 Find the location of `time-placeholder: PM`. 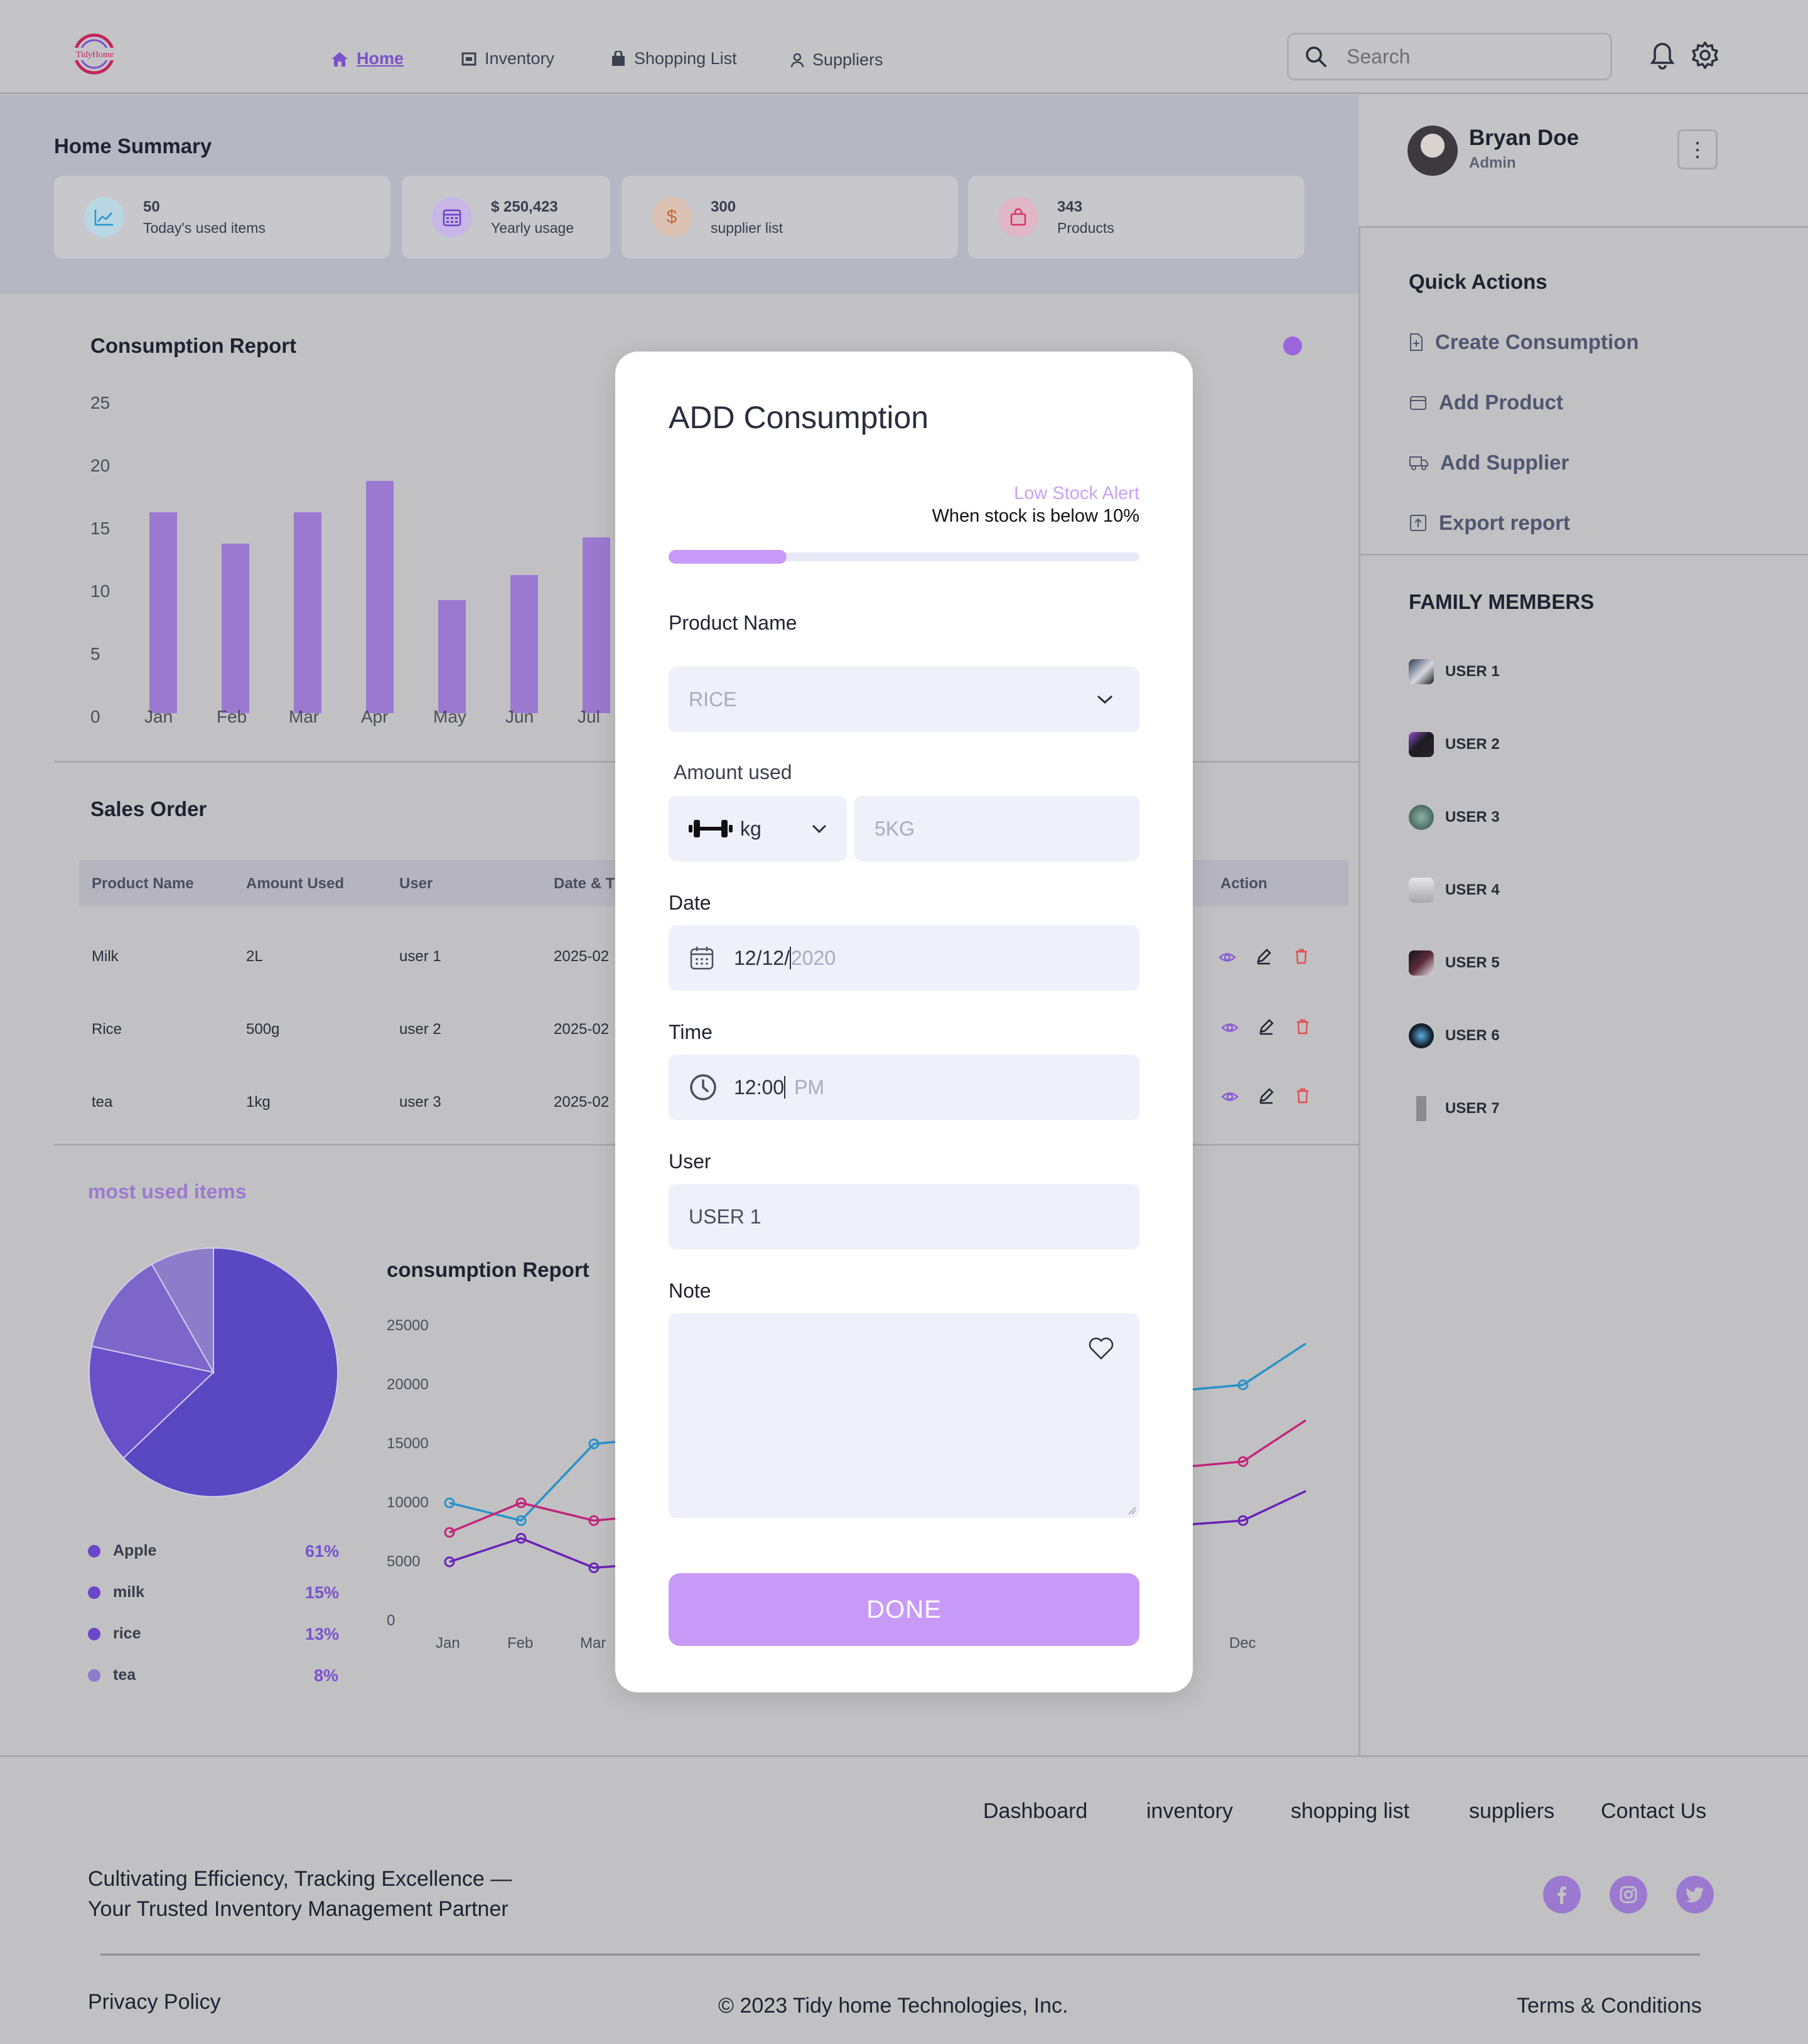

time-placeholder: PM is located at coordinates (809, 1087).